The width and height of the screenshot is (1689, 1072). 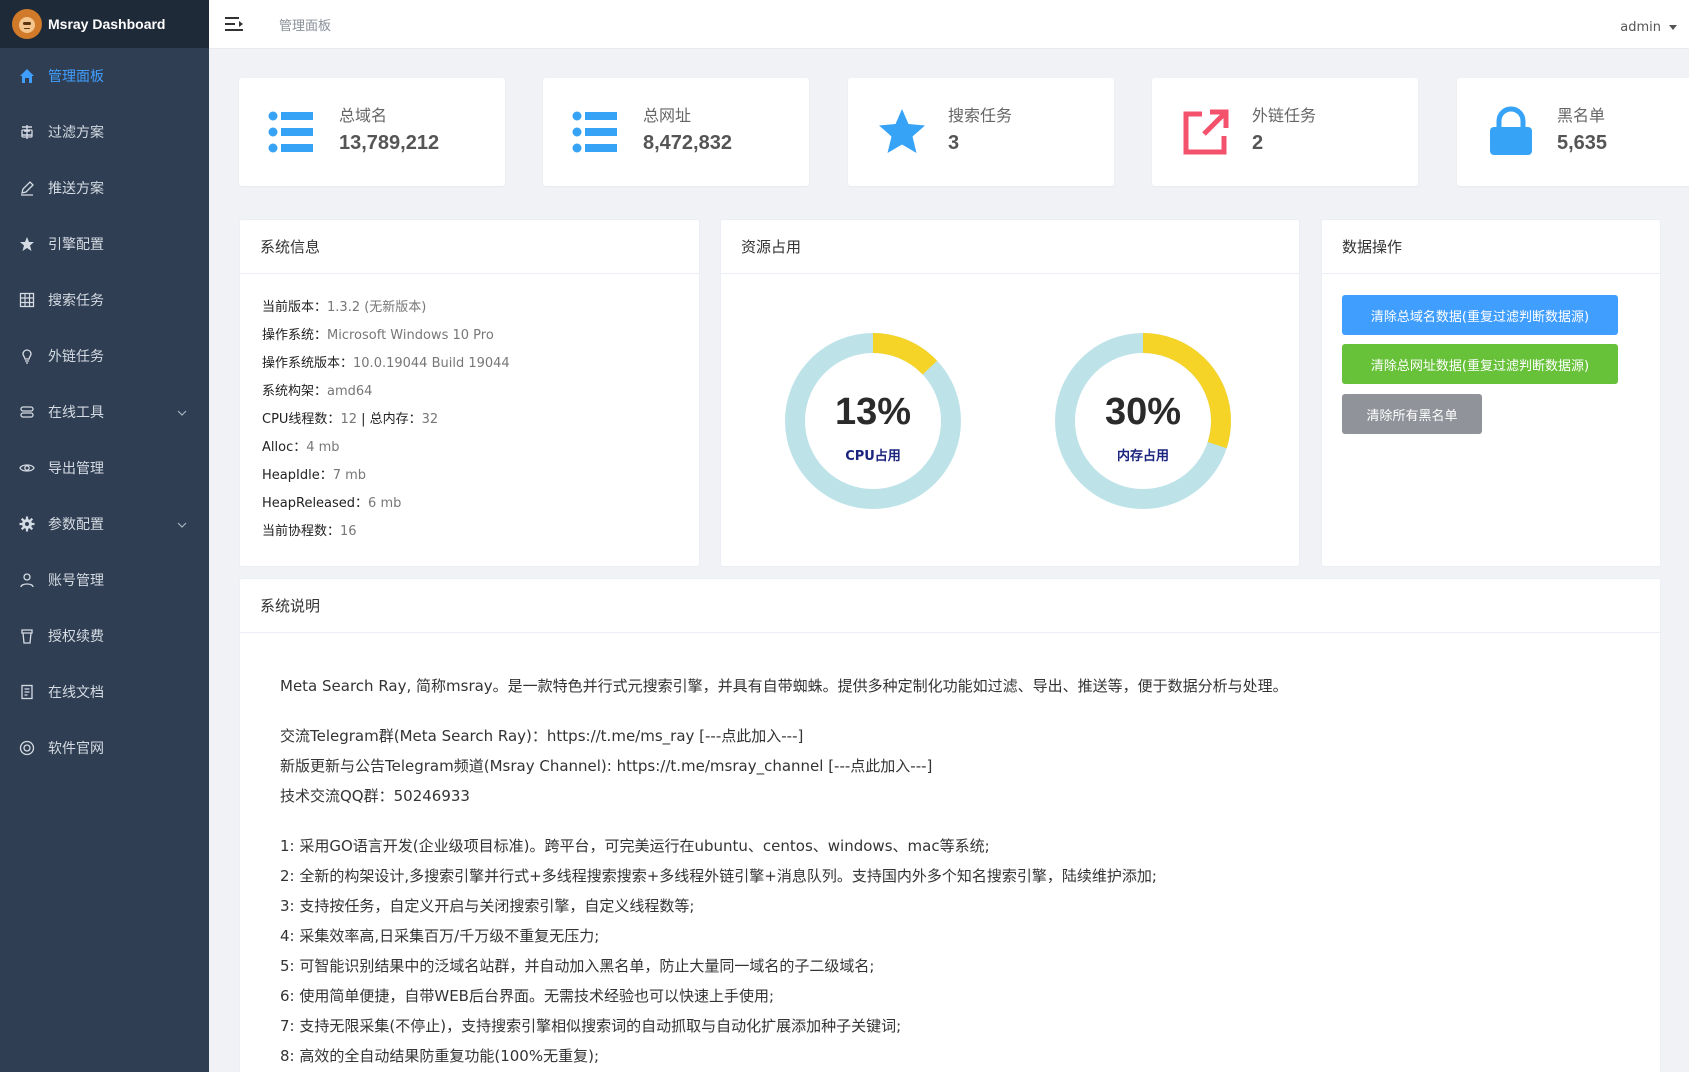 I want to click on user-menu: admin, so click(x=1648, y=27).